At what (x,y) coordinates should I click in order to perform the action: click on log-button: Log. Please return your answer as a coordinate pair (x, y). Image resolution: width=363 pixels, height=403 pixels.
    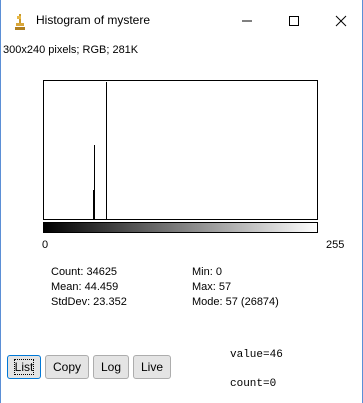
    Looking at the image, I should click on (111, 367).